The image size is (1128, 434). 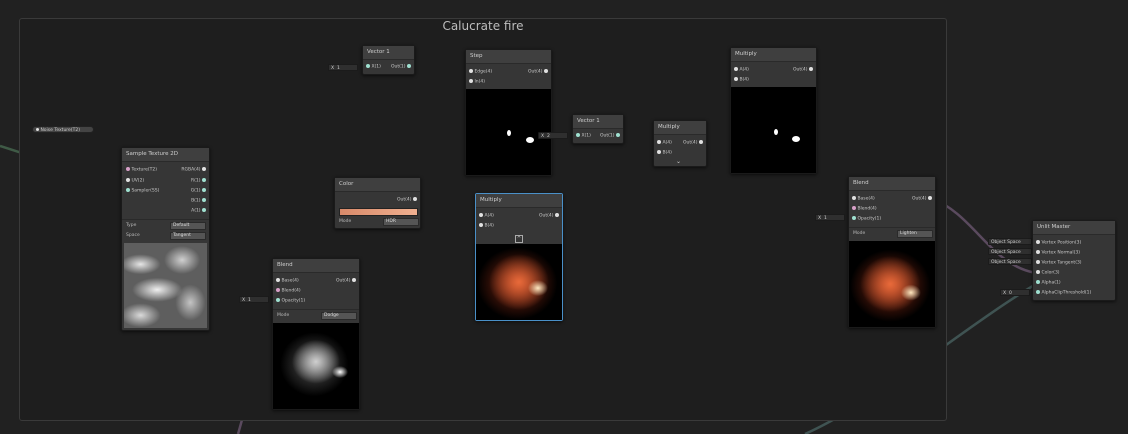 What do you see at coordinates (378, 212) in the screenshot?
I see `color-swatch` at bounding box center [378, 212].